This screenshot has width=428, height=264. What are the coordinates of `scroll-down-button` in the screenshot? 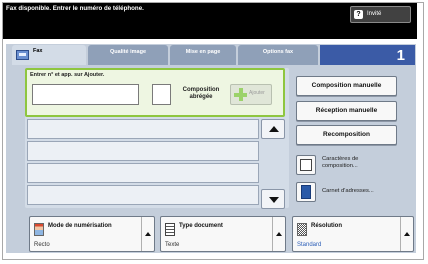 It's located at (273, 199).